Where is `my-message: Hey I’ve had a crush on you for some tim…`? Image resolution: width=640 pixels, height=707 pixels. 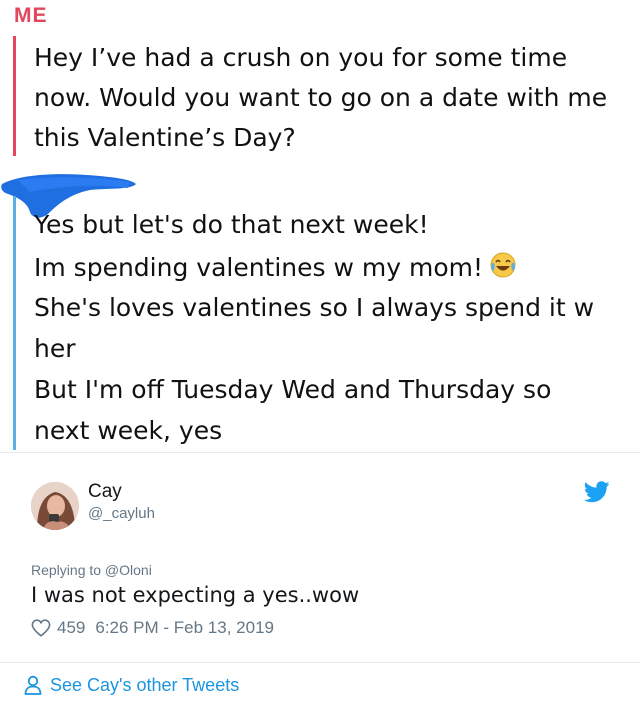 my-message: Hey I’ve had a crush on you for some tim… is located at coordinates (321, 97).